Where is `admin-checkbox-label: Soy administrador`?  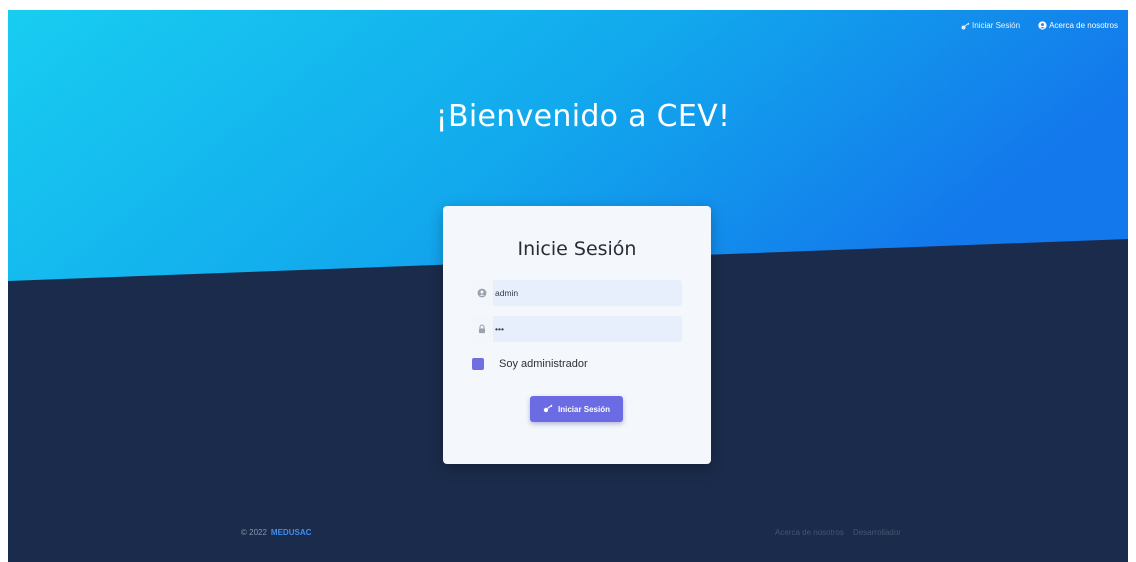 admin-checkbox-label: Soy administrador is located at coordinates (543, 364).